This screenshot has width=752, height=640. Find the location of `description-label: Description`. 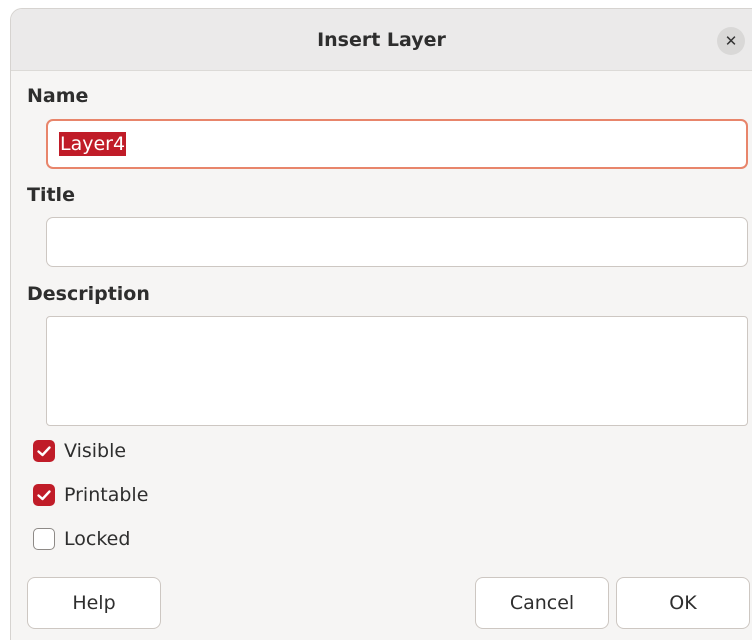

description-label: Description is located at coordinates (88, 294).